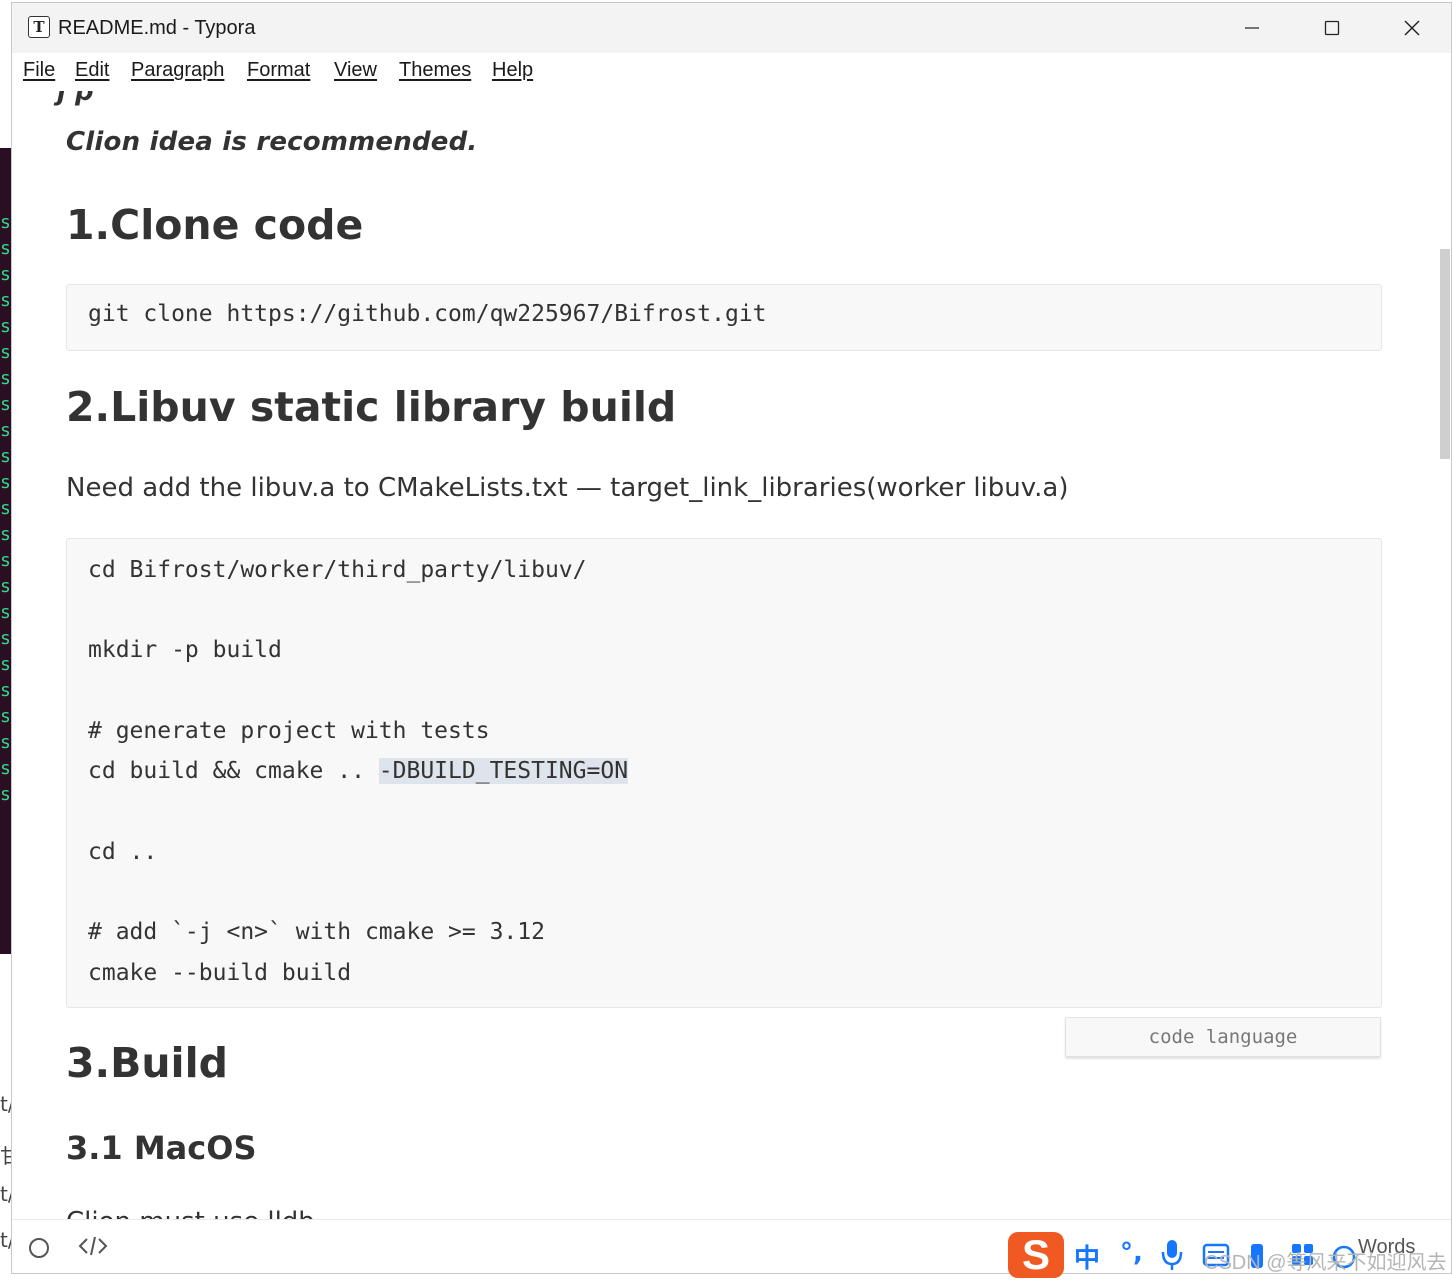 The width and height of the screenshot is (1452, 1280). I want to click on maximize-icon, so click(1332, 28).